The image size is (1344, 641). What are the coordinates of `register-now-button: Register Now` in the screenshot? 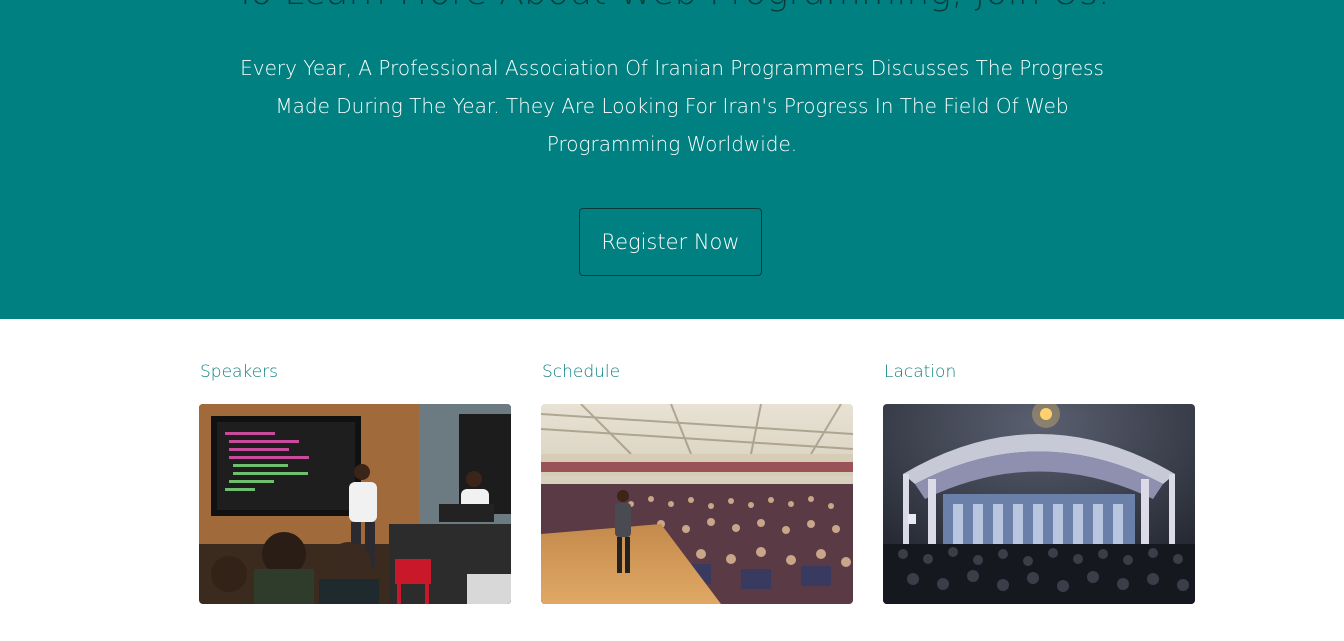 It's located at (670, 242).